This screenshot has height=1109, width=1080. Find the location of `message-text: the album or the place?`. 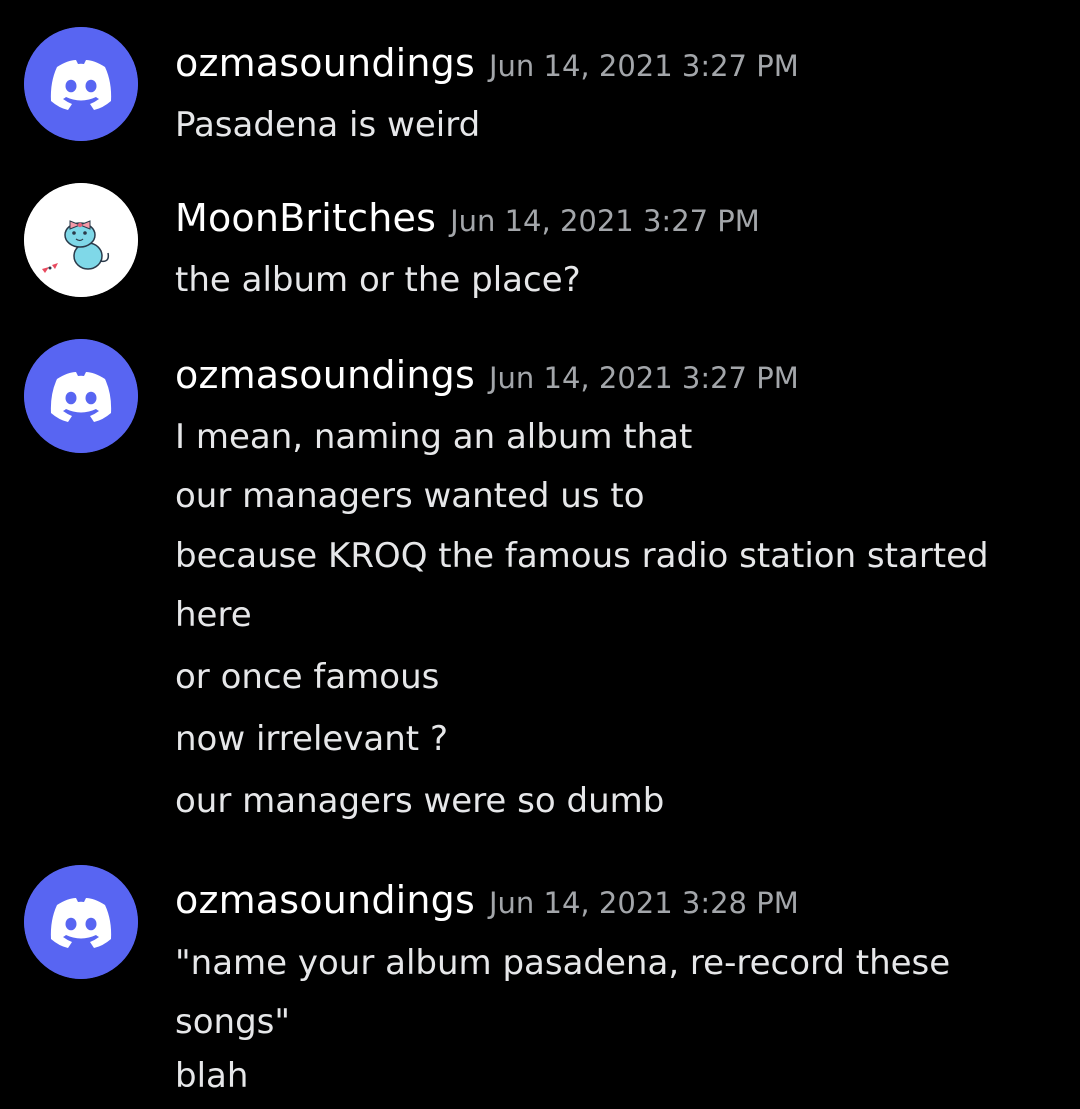

message-text: the album or the place? is located at coordinates (378, 280).